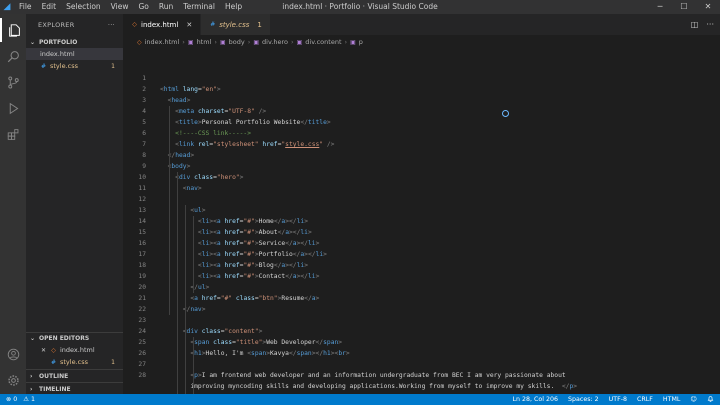 The height and width of the screenshot is (405, 720). What do you see at coordinates (199, 7) in the screenshot?
I see `menu-item-terminal: Terminal` at bounding box center [199, 7].